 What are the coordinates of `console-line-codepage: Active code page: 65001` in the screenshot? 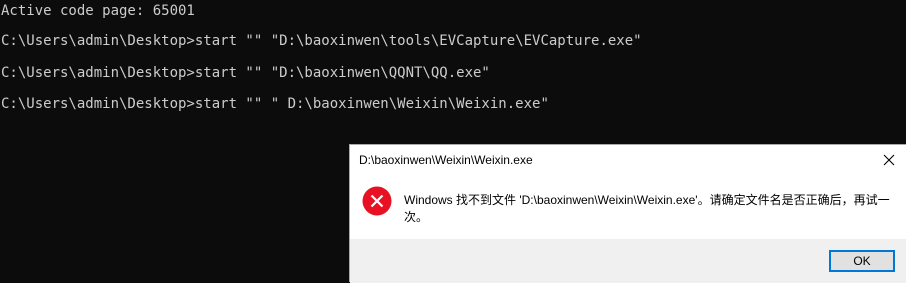 It's located at (98, 11).